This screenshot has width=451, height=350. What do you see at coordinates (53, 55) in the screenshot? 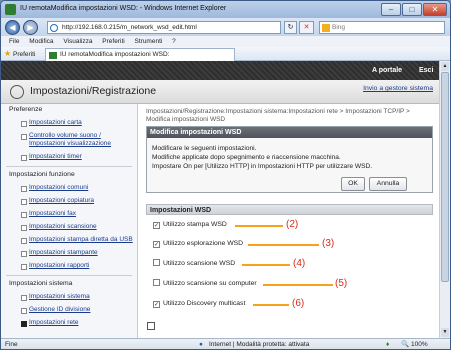
I see `tab-icon` at bounding box center [53, 55].